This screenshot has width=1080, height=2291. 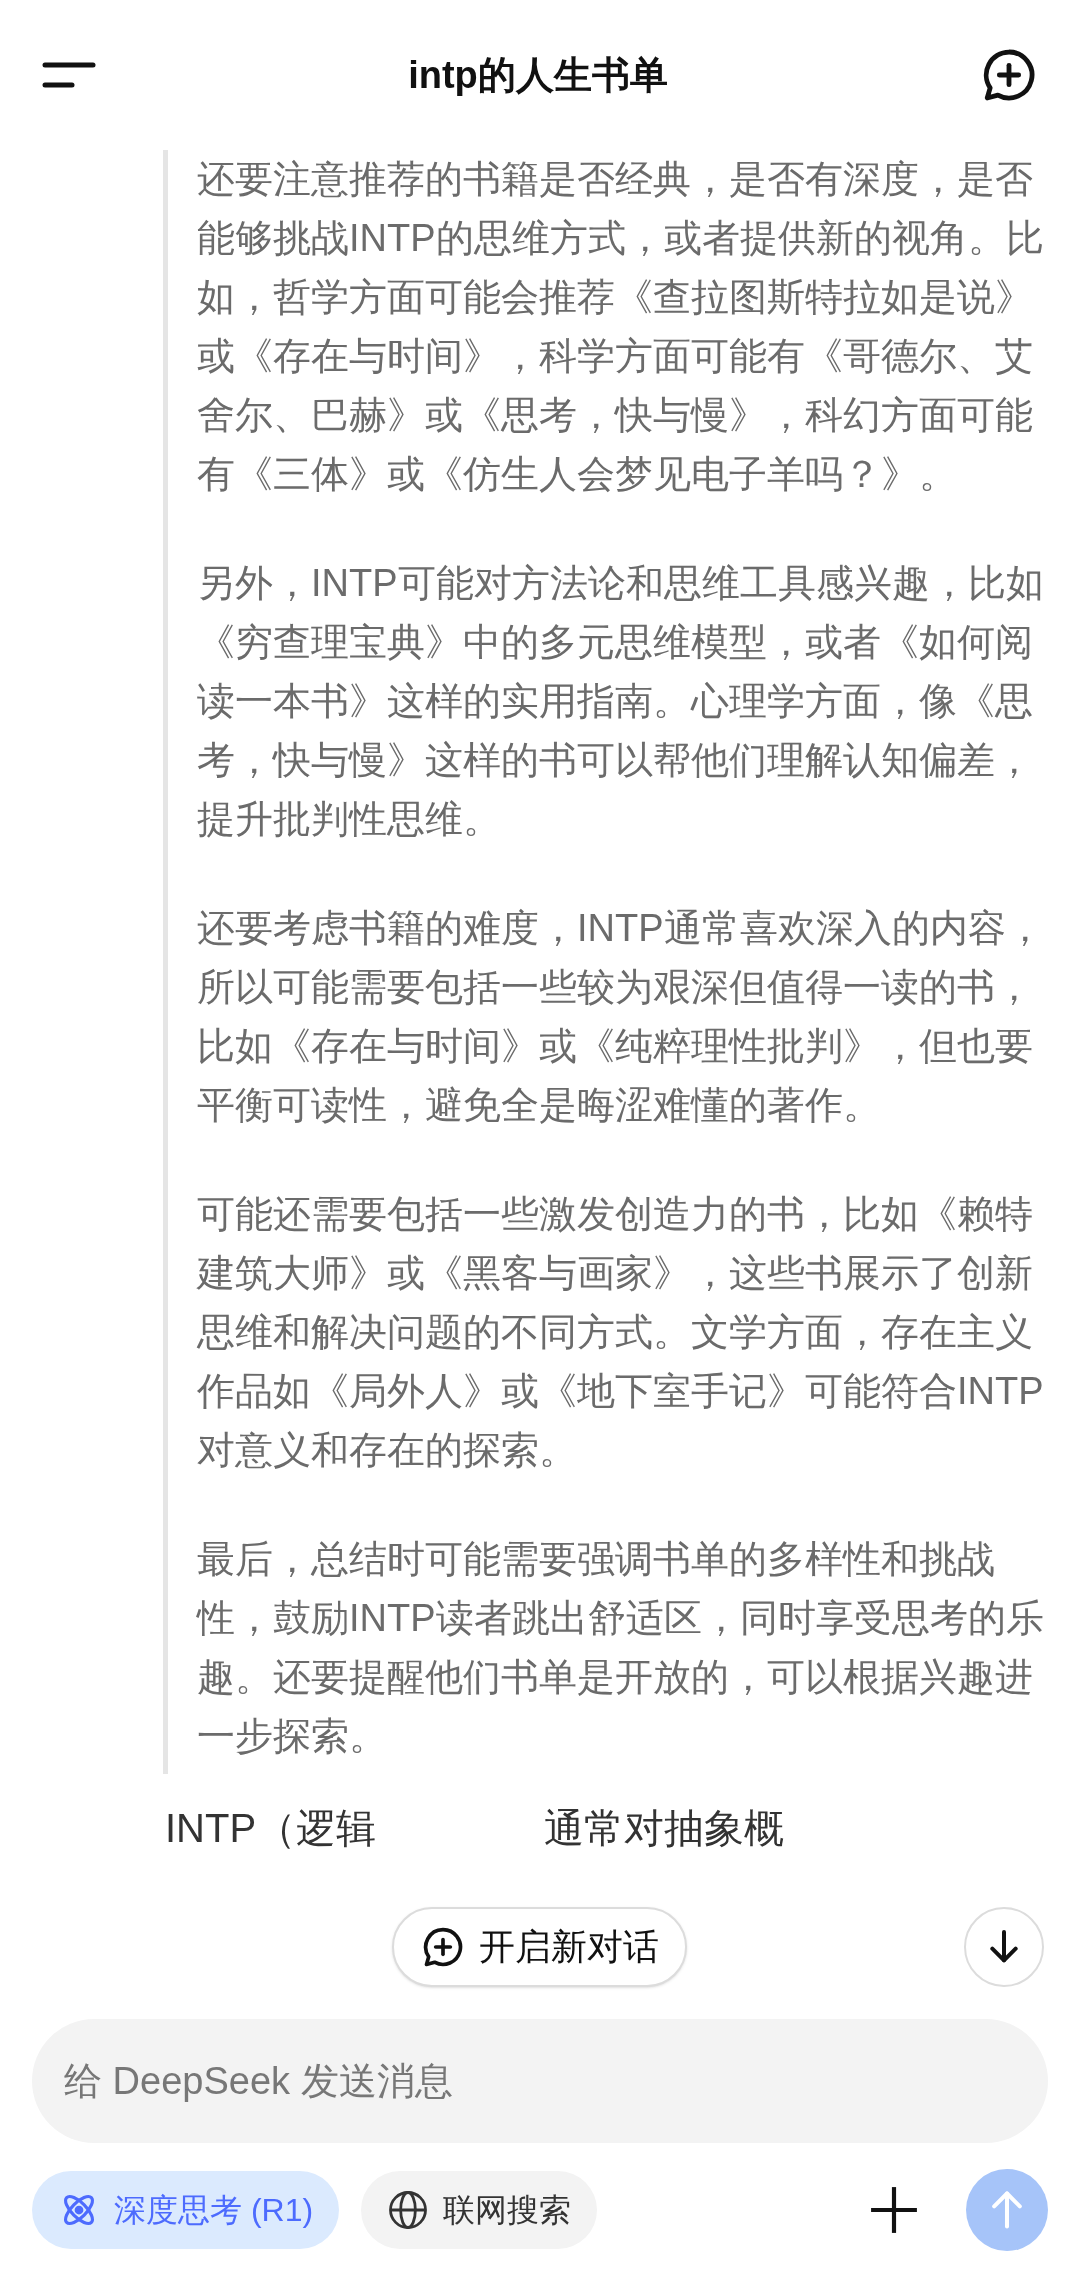 I want to click on menu-icon, so click(x=69, y=75).